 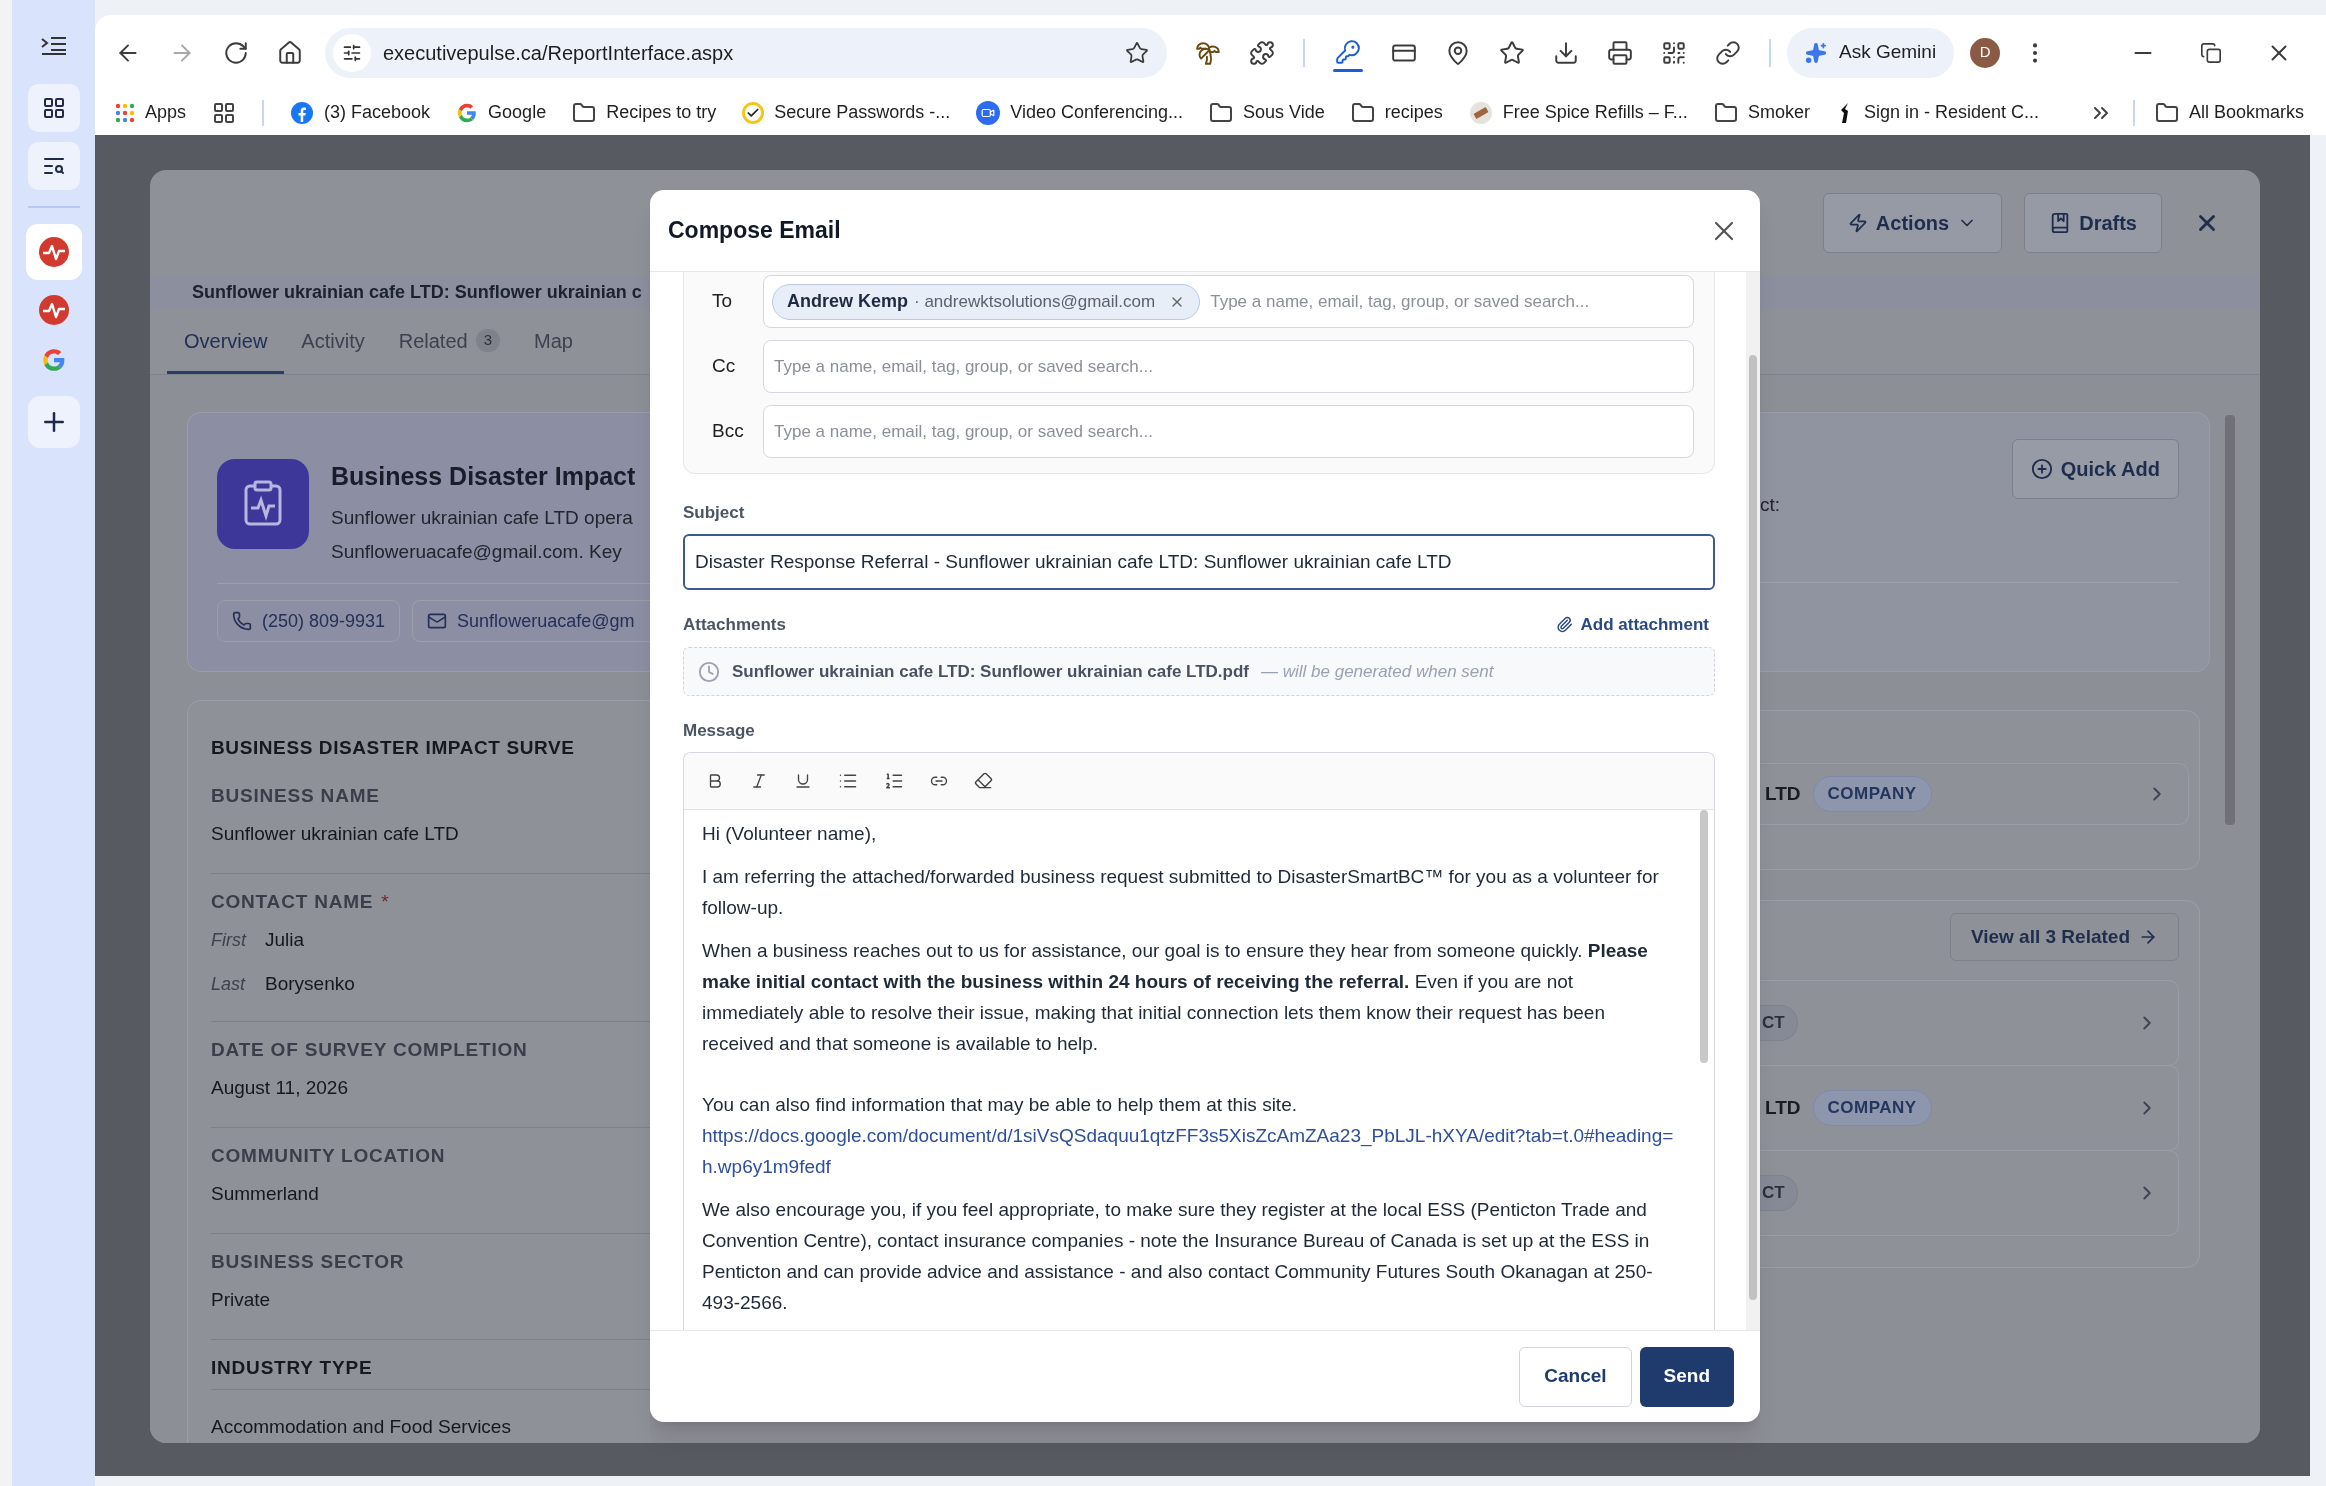 I want to click on attachments-label: Attachments, so click(x=734, y=624).